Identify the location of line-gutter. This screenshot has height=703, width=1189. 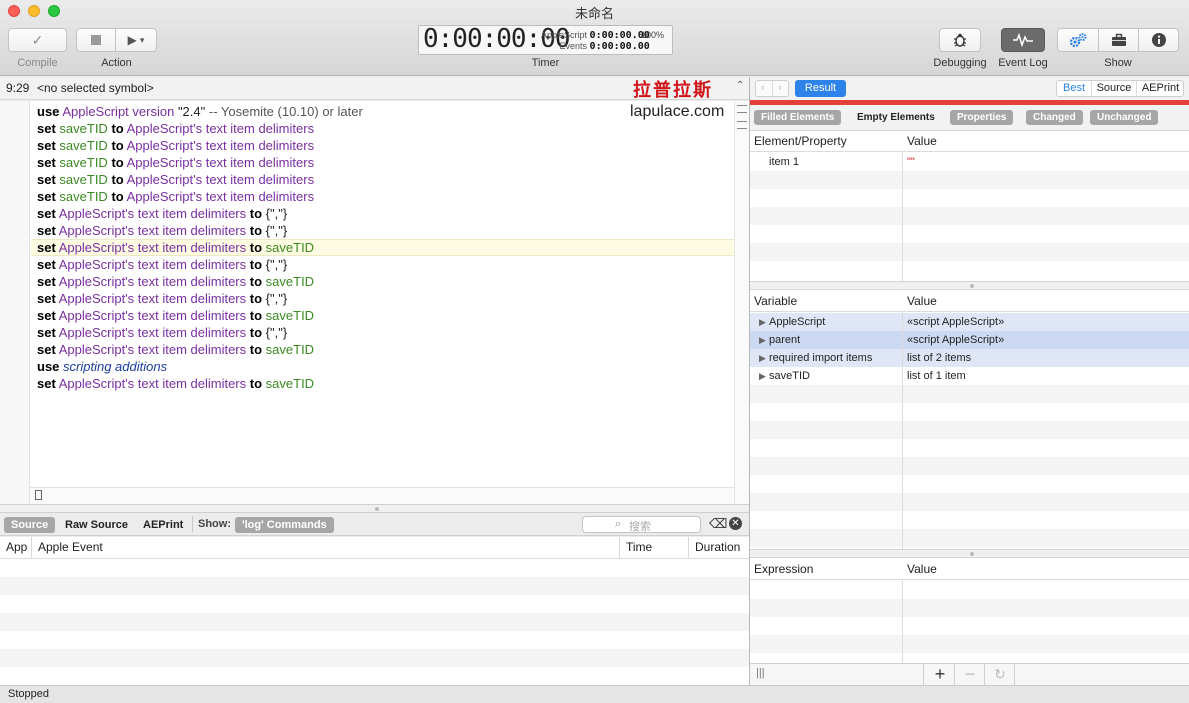
(15, 302).